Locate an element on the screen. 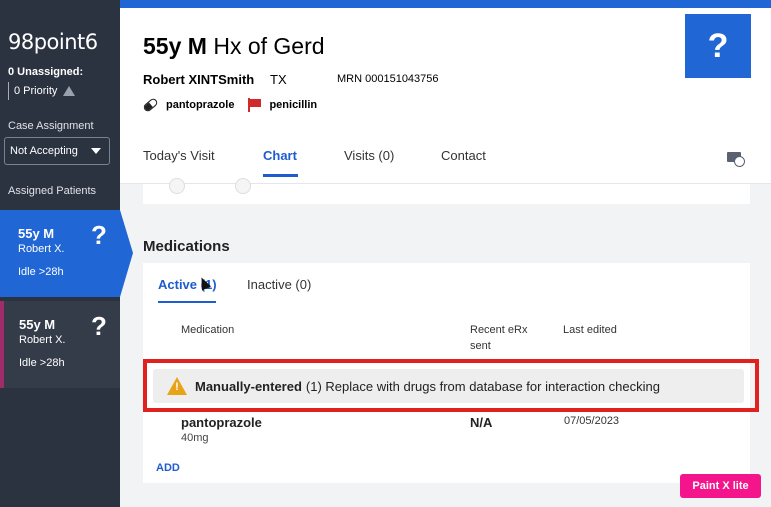 The width and height of the screenshot is (771, 507). tab-visits: Visits (0) is located at coordinates (369, 155).